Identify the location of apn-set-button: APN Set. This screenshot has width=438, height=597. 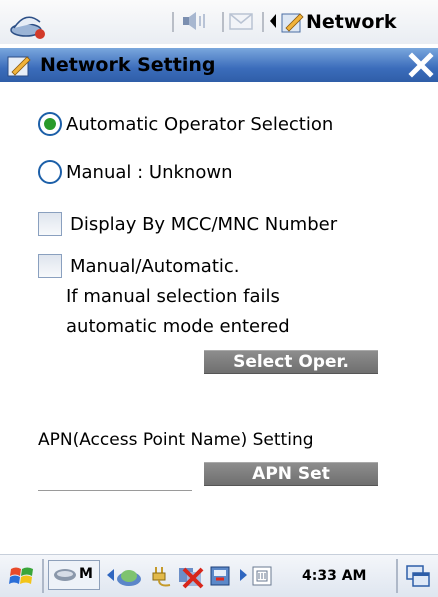
(291, 474).